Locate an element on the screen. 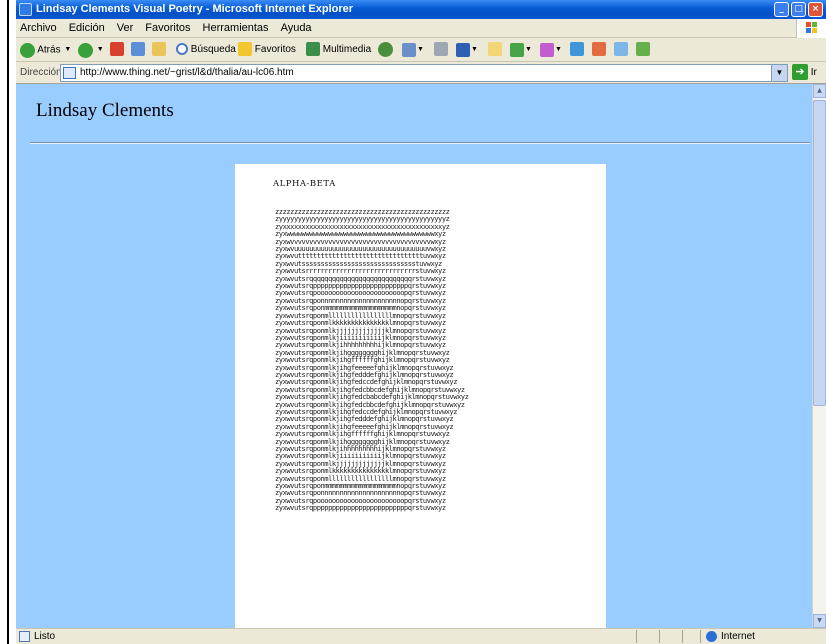 This screenshot has height=644, width=826. back-label: Atrás is located at coordinates (49, 50).